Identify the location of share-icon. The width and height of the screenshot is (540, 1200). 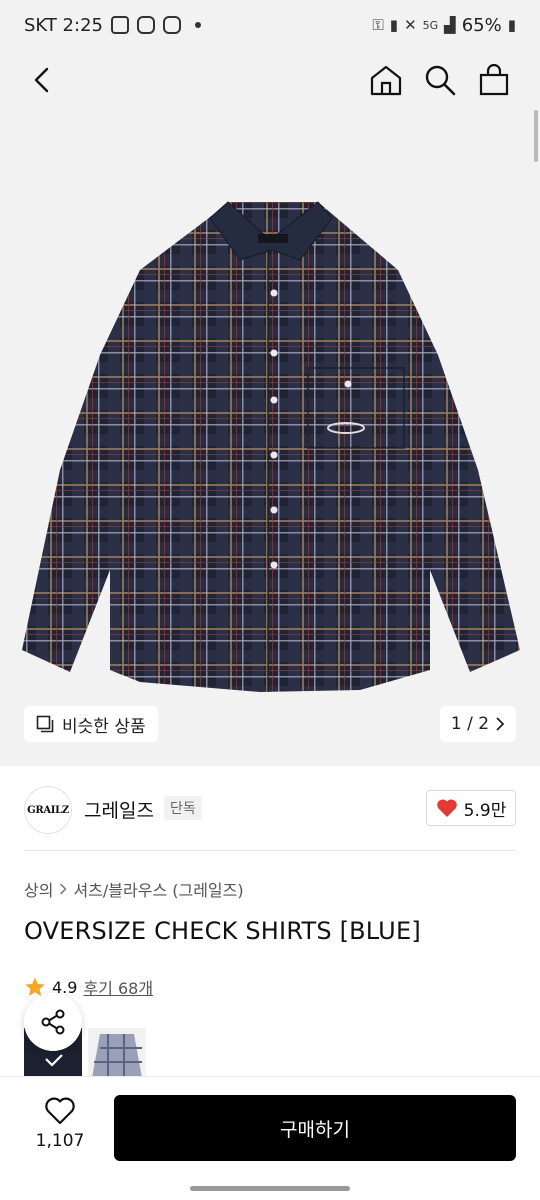
(53, 1022).